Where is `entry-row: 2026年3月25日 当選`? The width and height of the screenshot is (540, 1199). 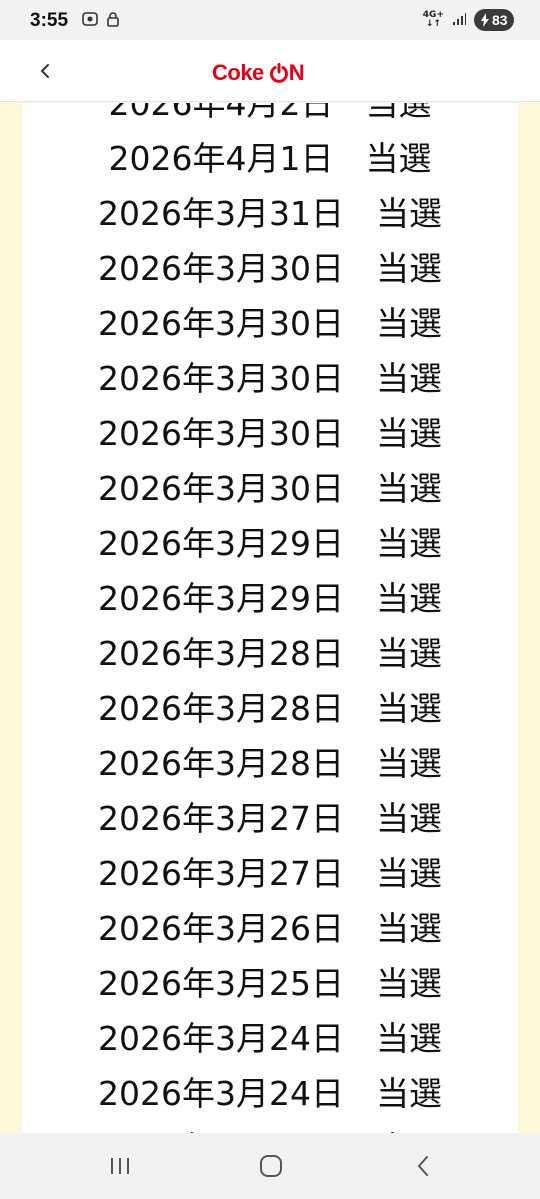
entry-row: 2026年3月25日 当選 is located at coordinates (270, 980).